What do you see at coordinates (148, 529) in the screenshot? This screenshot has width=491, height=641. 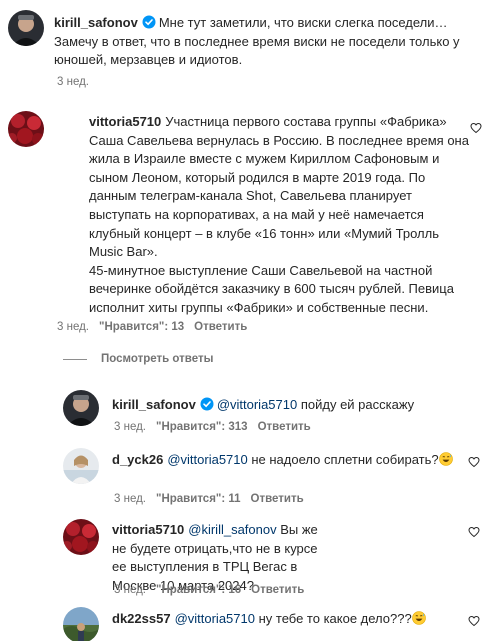 I see `reply-username: vittoria5710` at bounding box center [148, 529].